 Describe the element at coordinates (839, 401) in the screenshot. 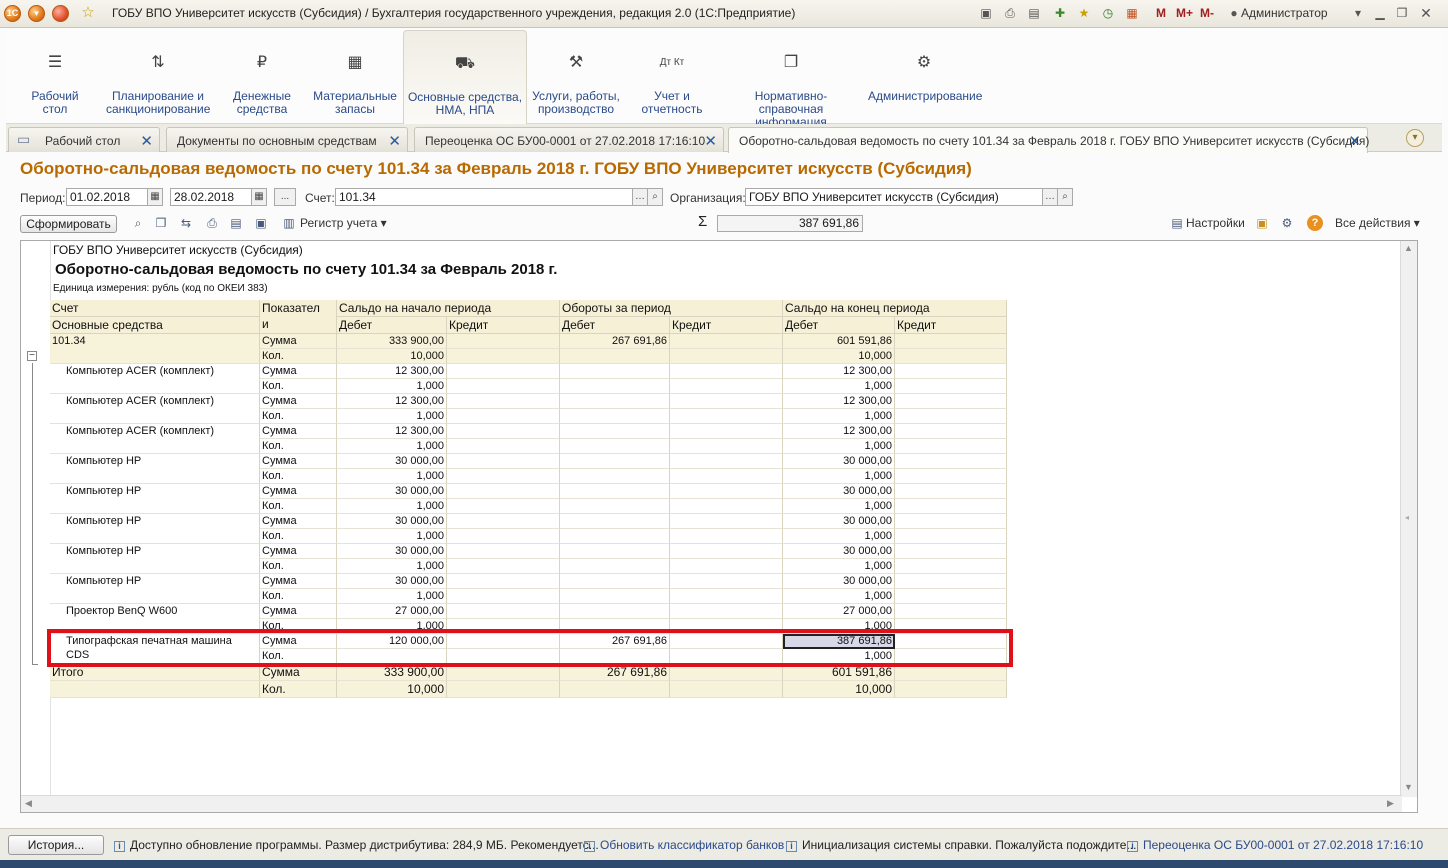

I see `sum-cell: 12 300,00` at that location.